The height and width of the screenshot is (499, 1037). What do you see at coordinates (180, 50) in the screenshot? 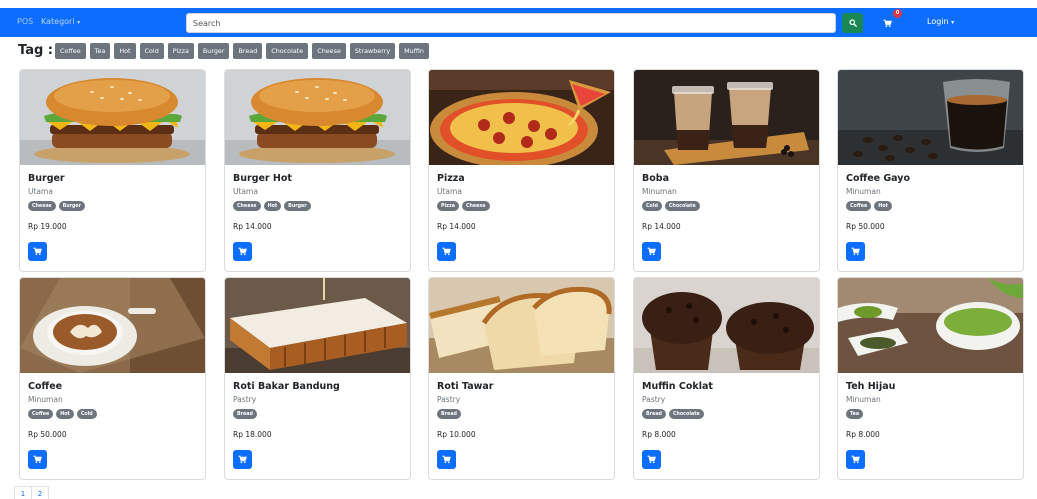
I see `tag-button-pizza: Pizza` at bounding box center [180, 50].